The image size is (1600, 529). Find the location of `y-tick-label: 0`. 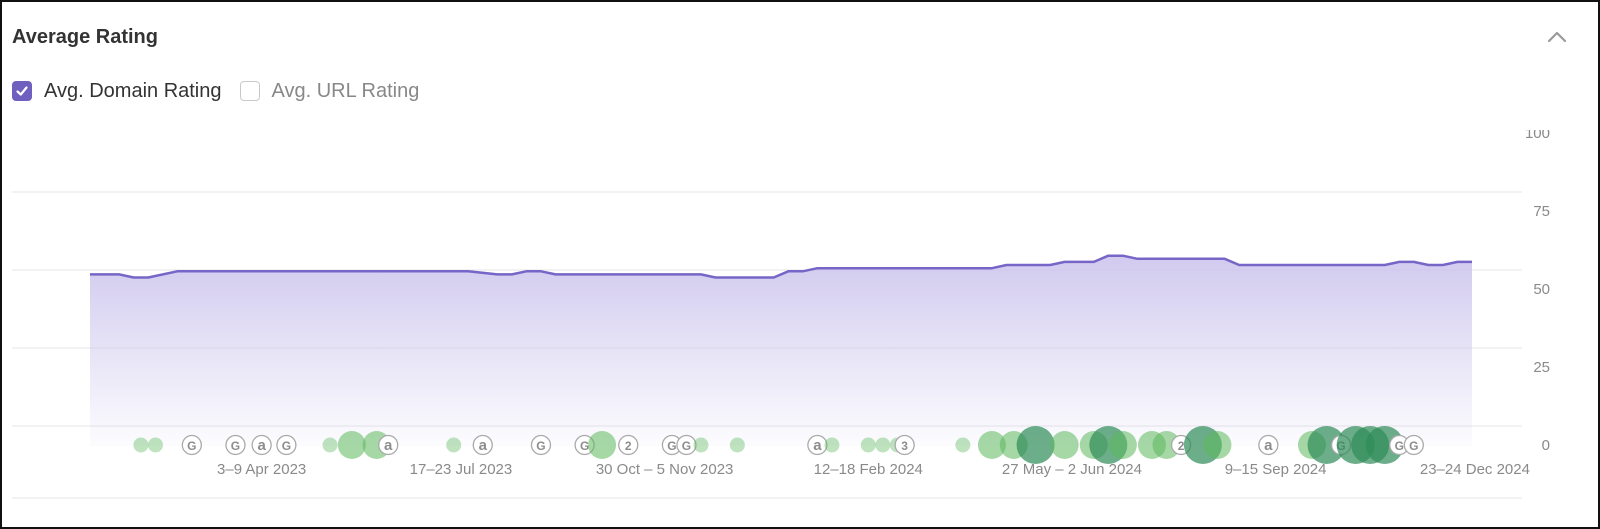

y-tick-label: 0 is located at coordinates (1546, 445).